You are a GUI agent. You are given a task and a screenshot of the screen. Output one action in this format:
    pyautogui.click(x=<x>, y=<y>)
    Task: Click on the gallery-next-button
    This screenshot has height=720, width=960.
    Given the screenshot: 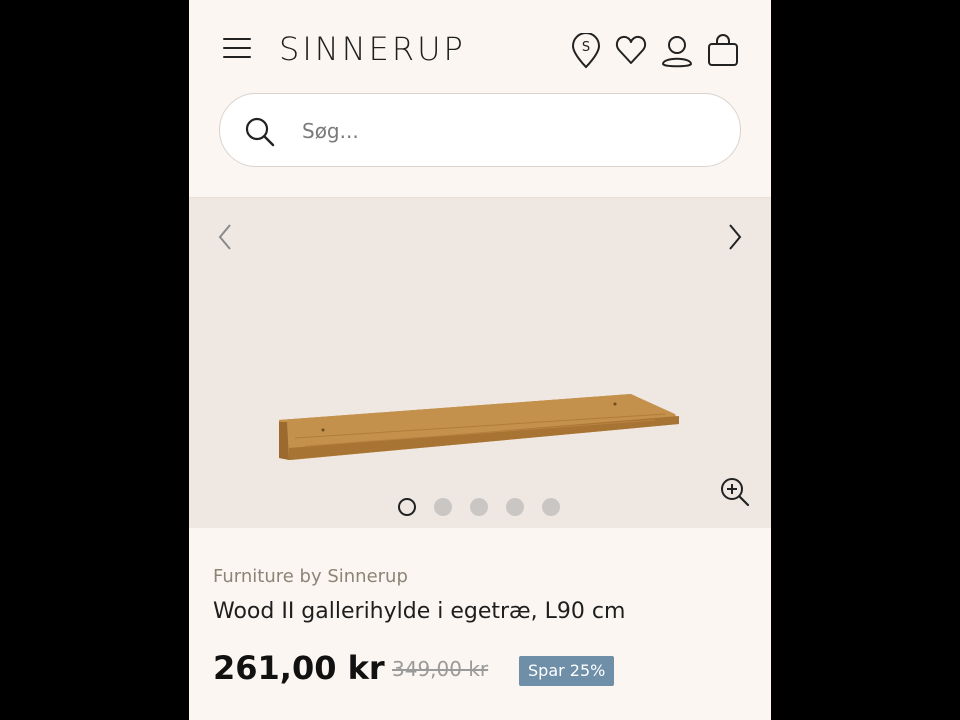 What is the action you would take?
    pyautogui.click(x=734, y=237)
    